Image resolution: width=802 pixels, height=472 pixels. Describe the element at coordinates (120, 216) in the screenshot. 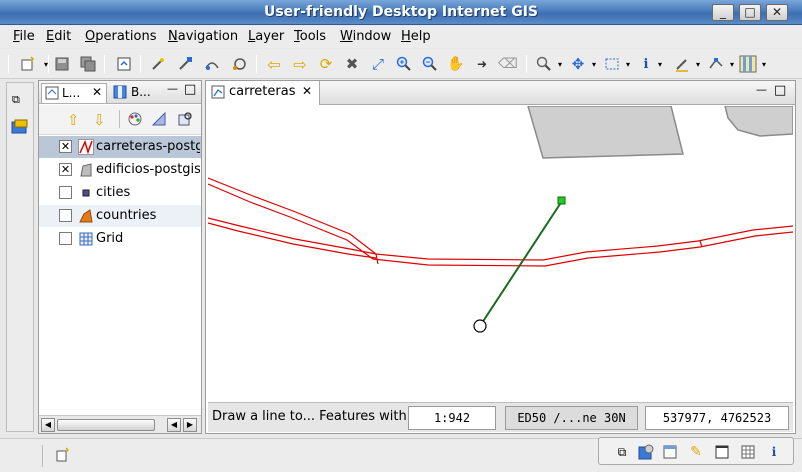

I see `layer-row-countries: countries` at that location.